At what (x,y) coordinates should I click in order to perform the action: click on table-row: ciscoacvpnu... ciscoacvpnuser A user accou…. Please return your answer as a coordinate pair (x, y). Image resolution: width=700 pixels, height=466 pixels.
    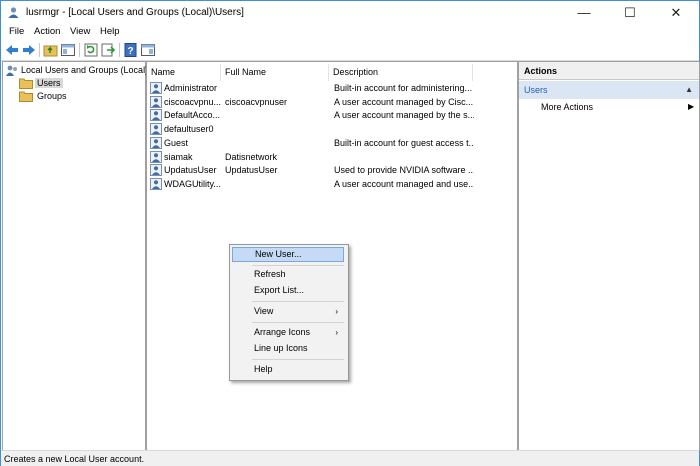
    Looking at the image, I should click on (312, 102).